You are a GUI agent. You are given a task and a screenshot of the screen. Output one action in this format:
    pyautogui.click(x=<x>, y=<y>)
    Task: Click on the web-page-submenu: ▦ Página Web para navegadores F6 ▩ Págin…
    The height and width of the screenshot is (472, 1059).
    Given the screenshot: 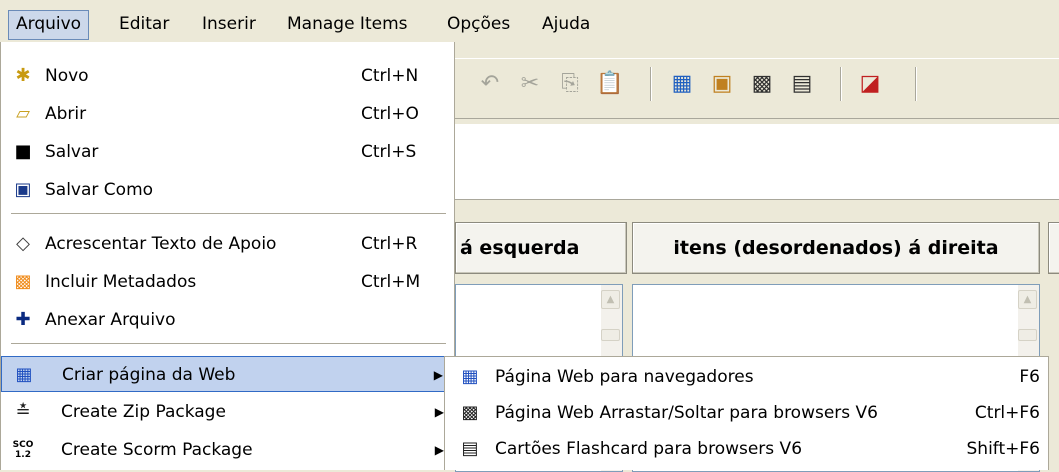 What is the action you would take?
    pyautogui.click(x=746, y=413)
    